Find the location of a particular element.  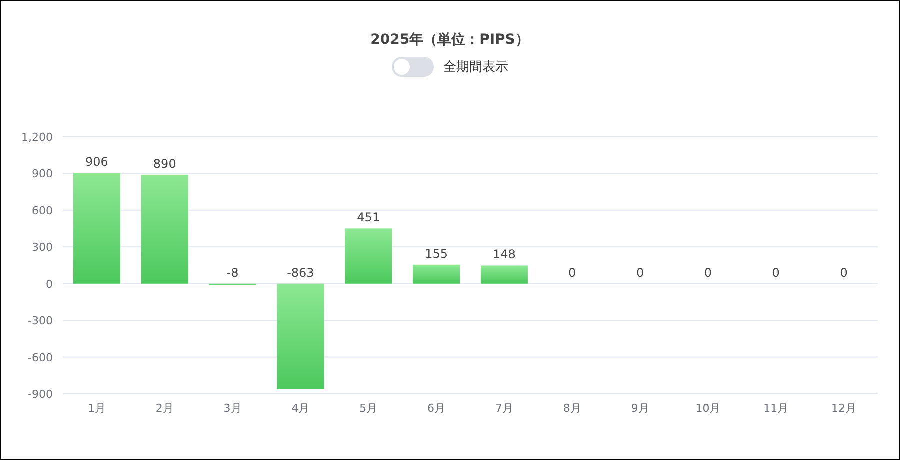

axis-label: 8月 is located at coordinates (572, 408).